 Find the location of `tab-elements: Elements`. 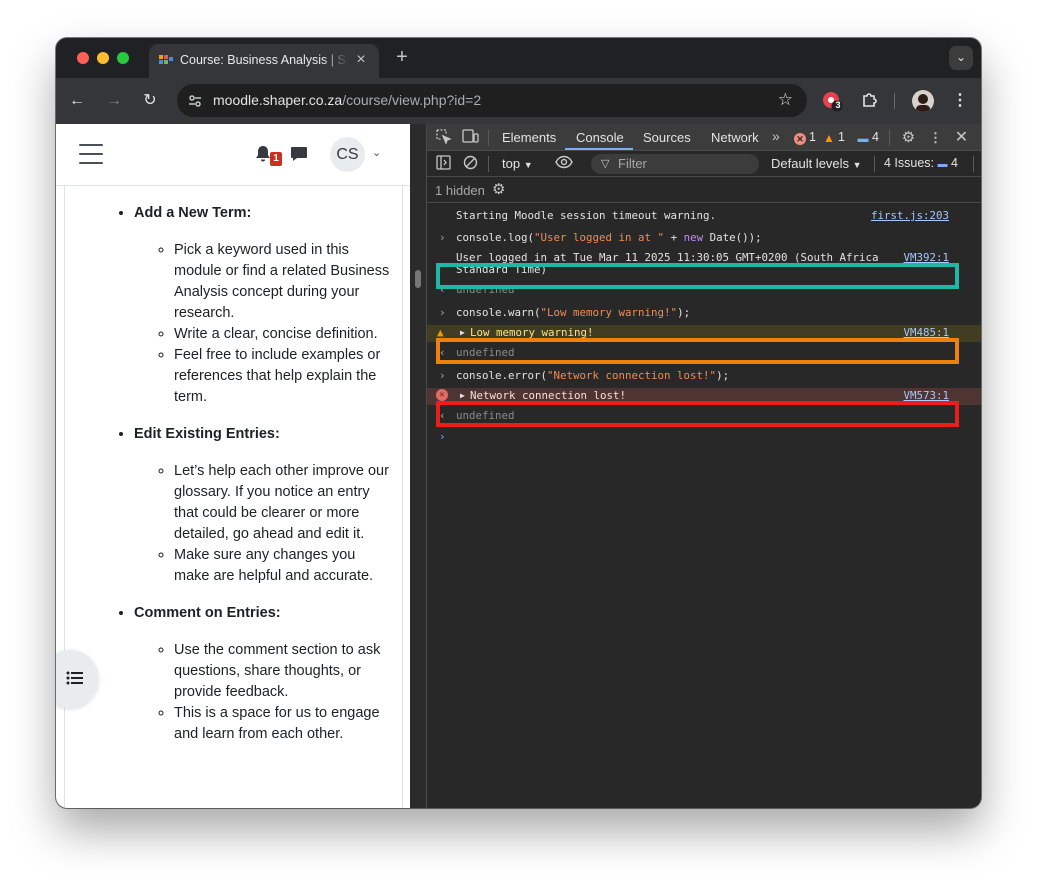

tab-elements: Elements is located at coordinates (529, 137).